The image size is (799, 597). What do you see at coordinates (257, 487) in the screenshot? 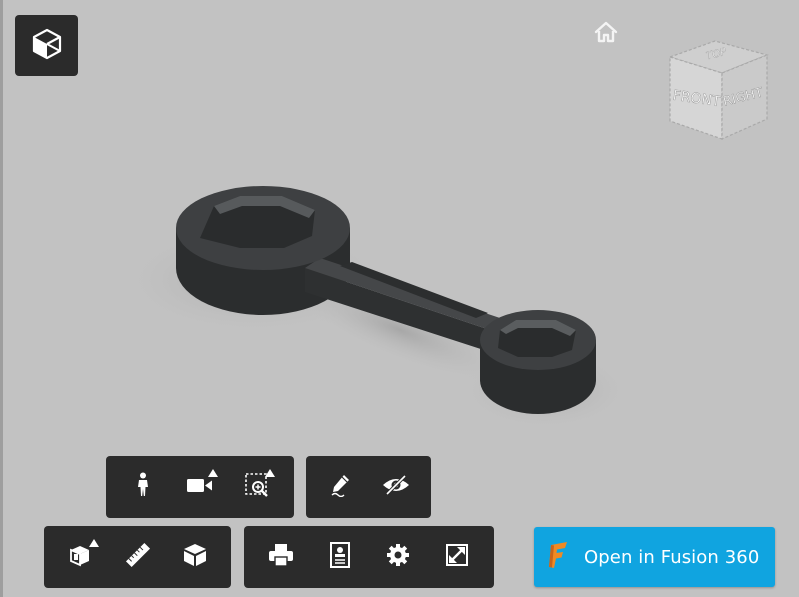
I see `zoom-window-button` at bounding box center [257, 487].